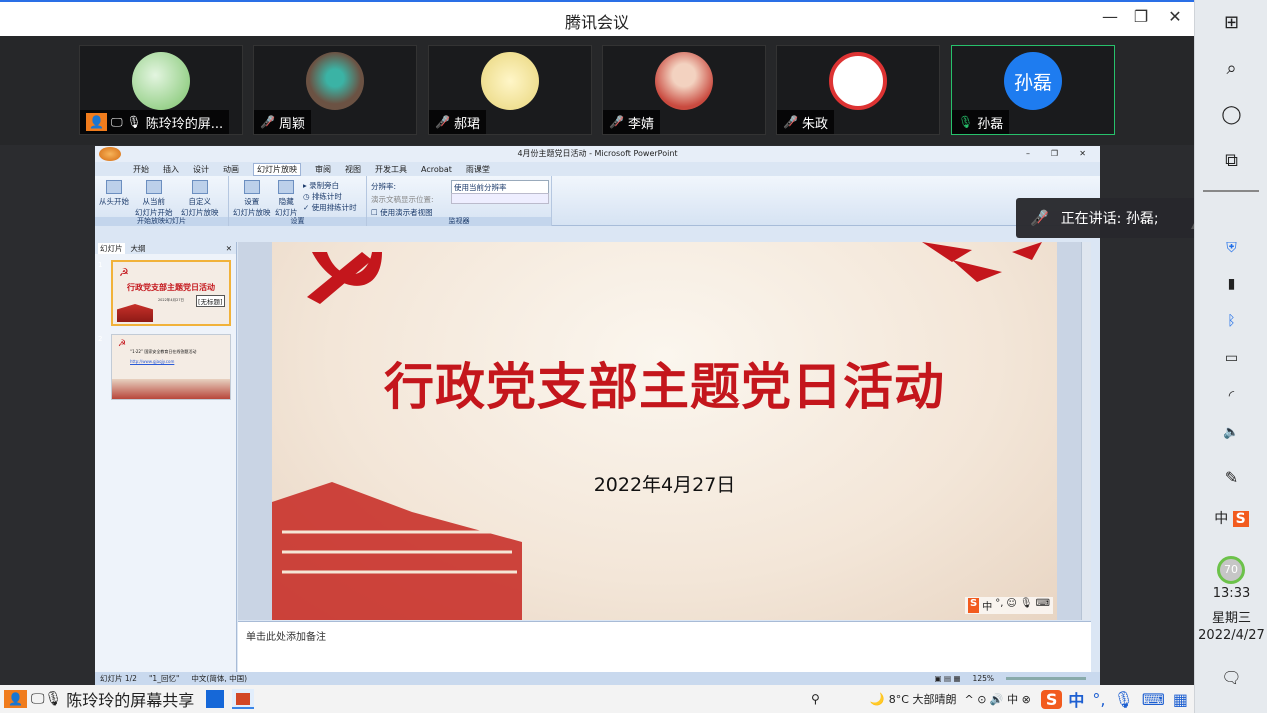 This screenshot has width=1267, height=713. I want to click on tab-insert: 插入, so click(171, 169).